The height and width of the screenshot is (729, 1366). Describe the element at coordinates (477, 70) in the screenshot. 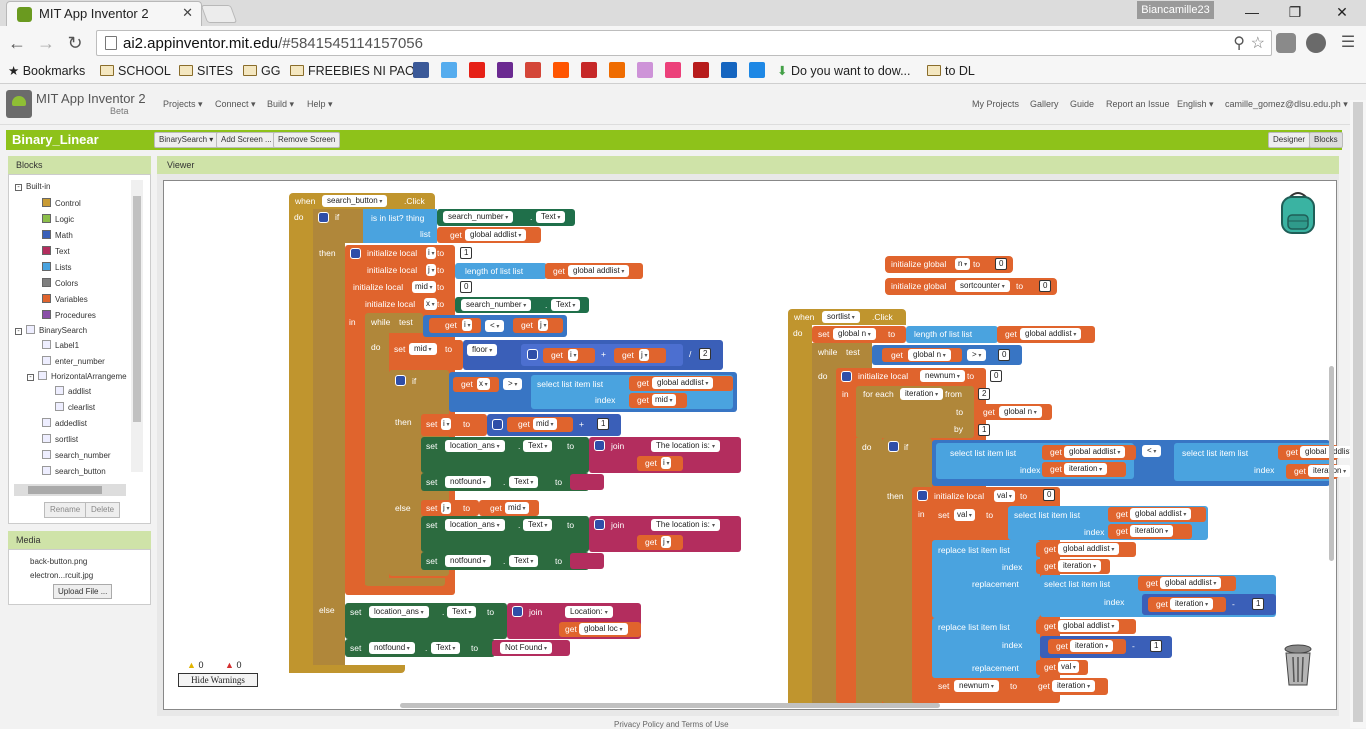

I see `youtube-icon` at that location.